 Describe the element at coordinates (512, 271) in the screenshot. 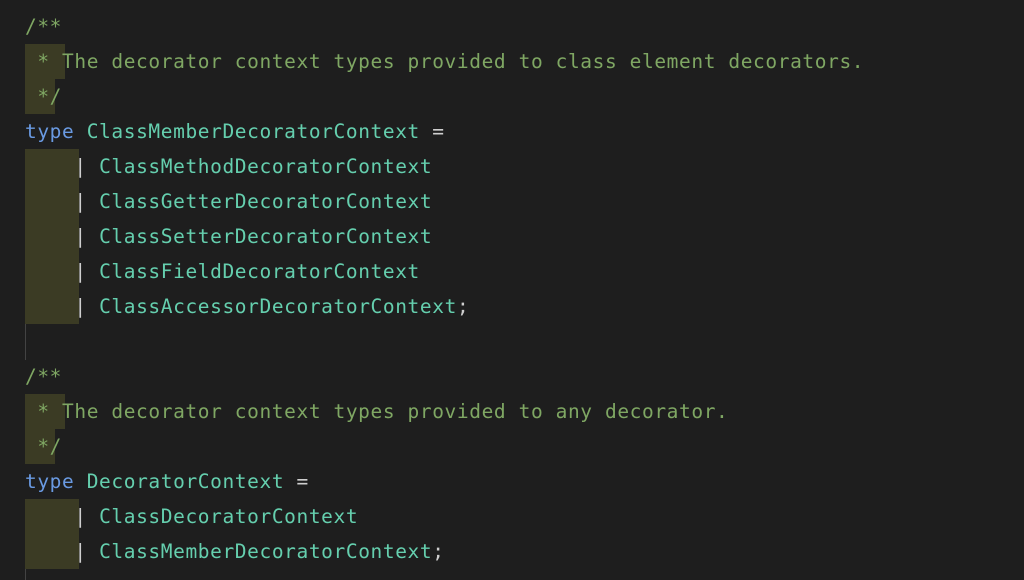

I see `code-line: | ClassFieldDecoratorContext` at that location.